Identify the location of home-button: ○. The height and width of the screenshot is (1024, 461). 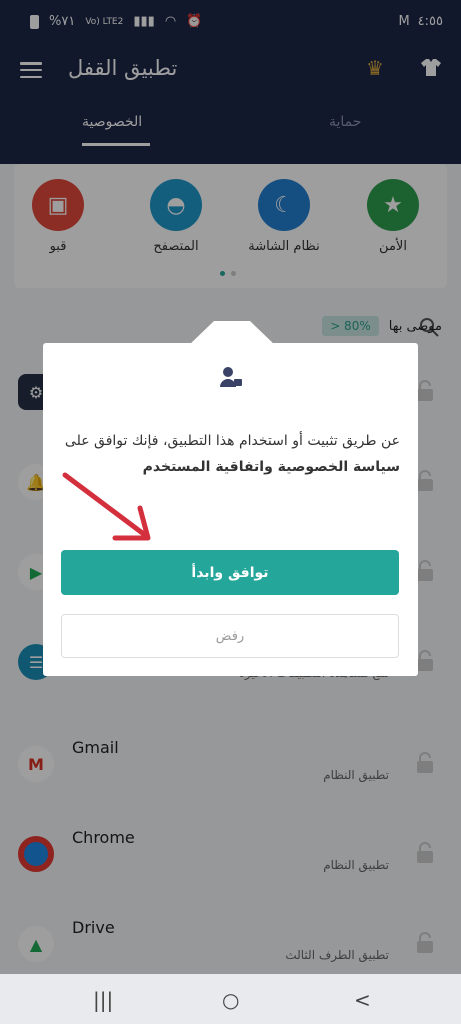
(230, 1000).